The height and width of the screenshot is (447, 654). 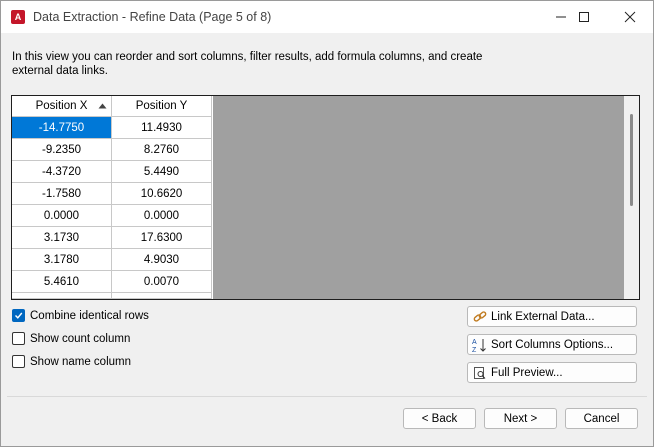 I want to click on table-row: 5.4610 0.0070, so click(x=112, y=282).